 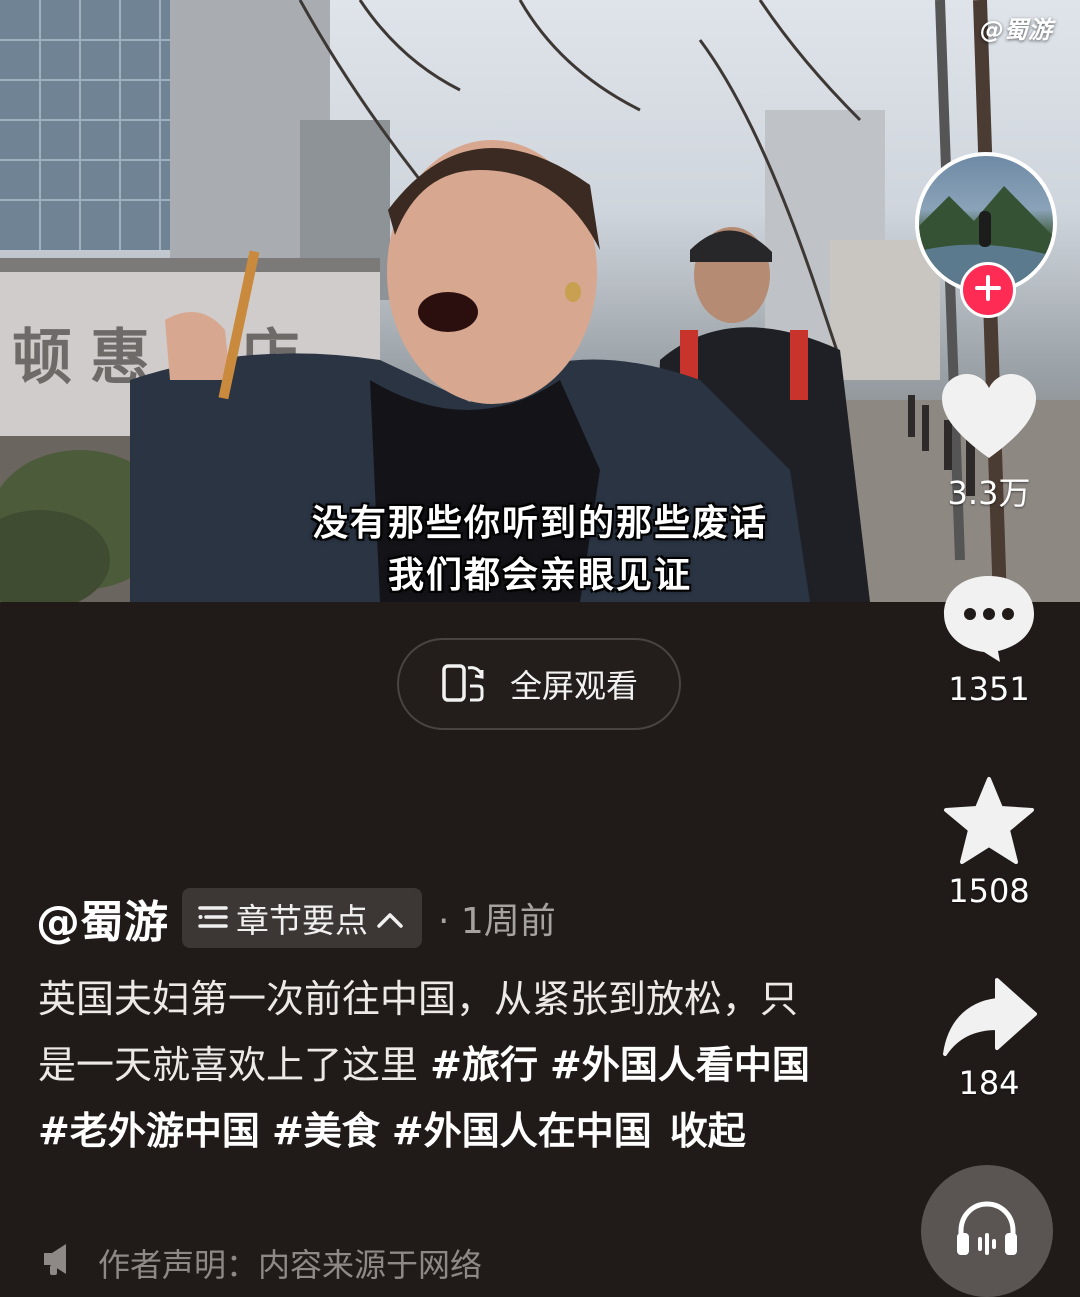 I want to click on share-button: 184, so click(x=989, y=1039).